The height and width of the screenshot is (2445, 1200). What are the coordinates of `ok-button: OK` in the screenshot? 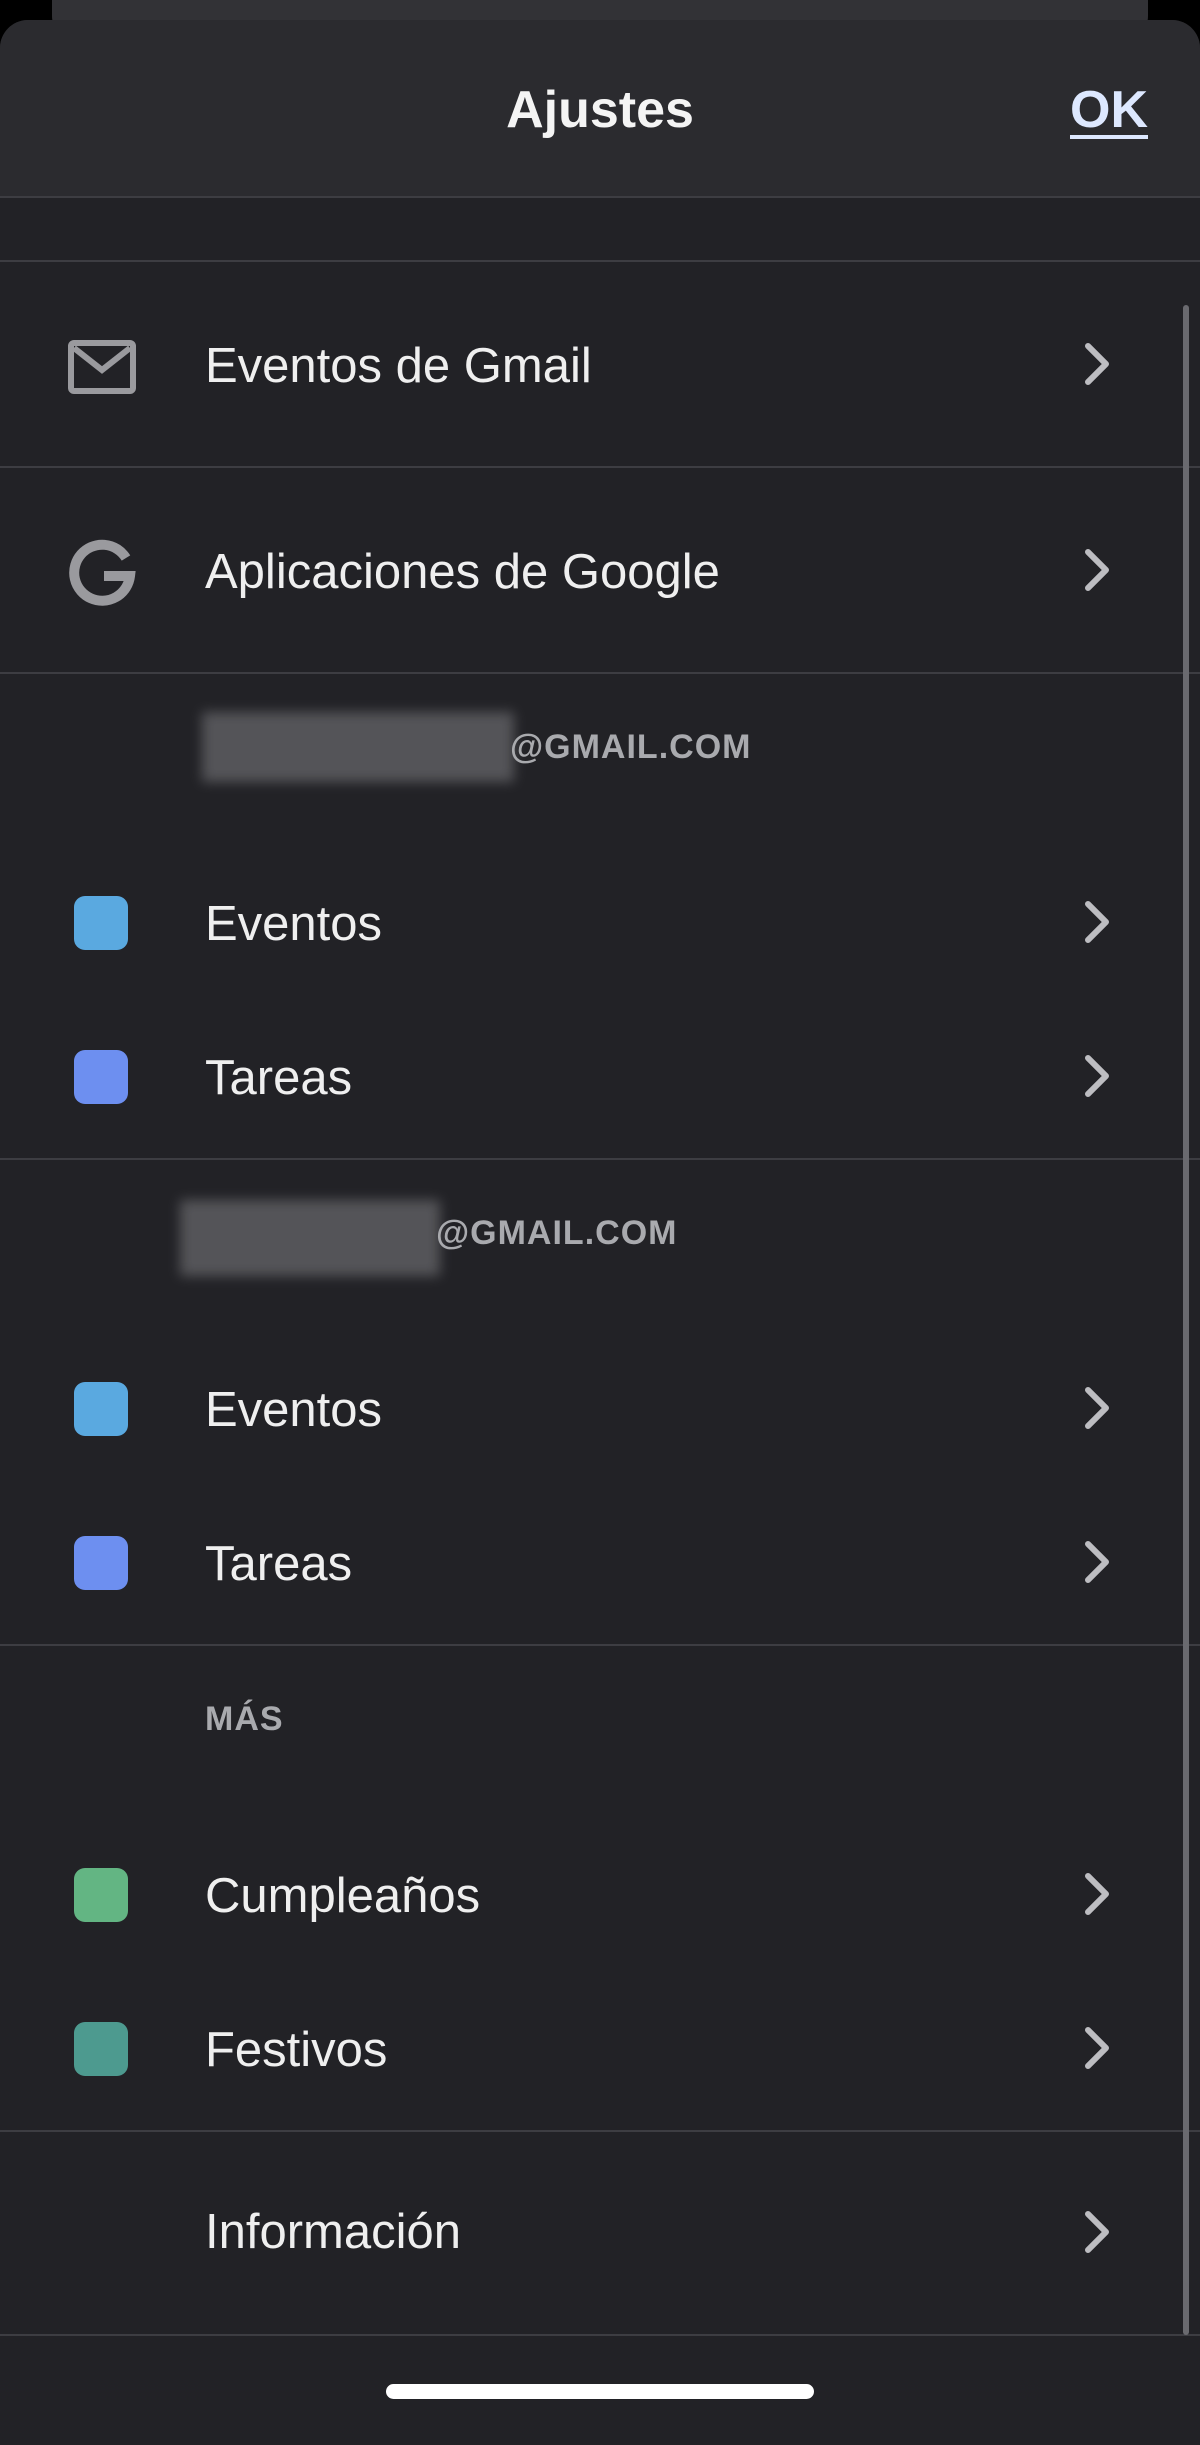 It's located at (1109, 110).